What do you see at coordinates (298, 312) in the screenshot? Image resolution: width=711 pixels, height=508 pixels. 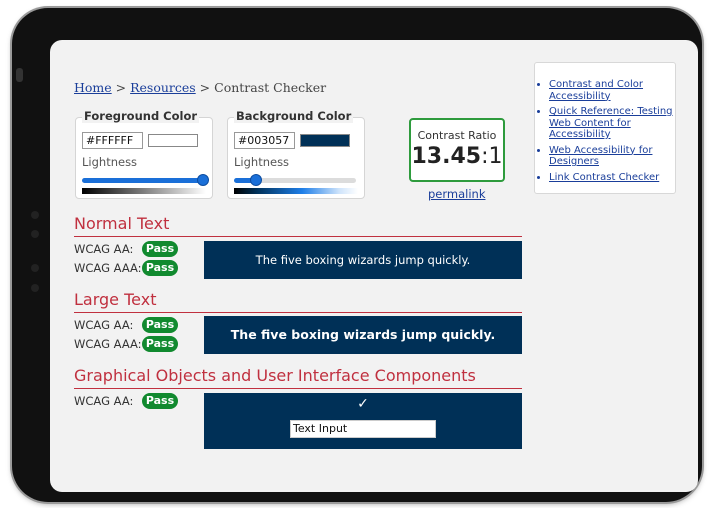 I see `large-text-rule` at bounding box center [298, 312].